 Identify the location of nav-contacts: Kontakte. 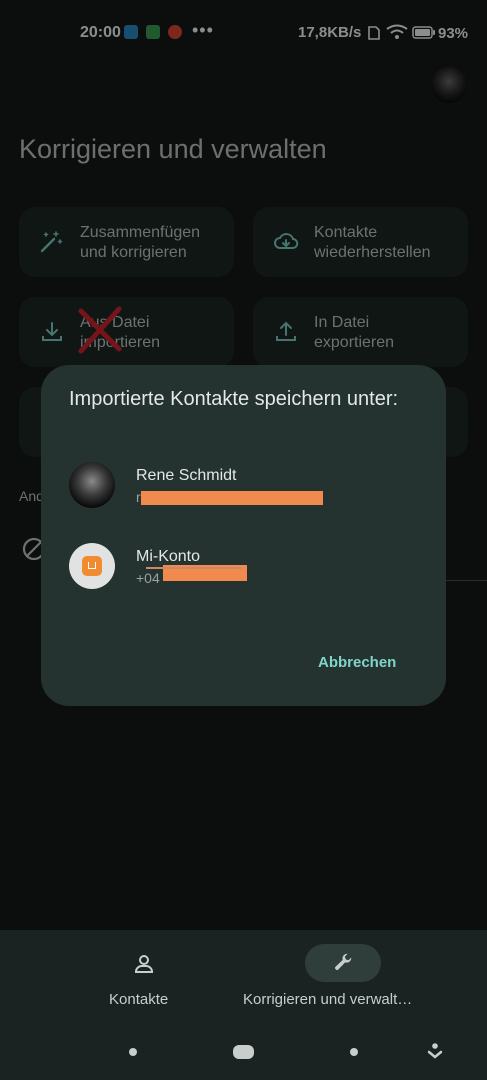
(144, 979).